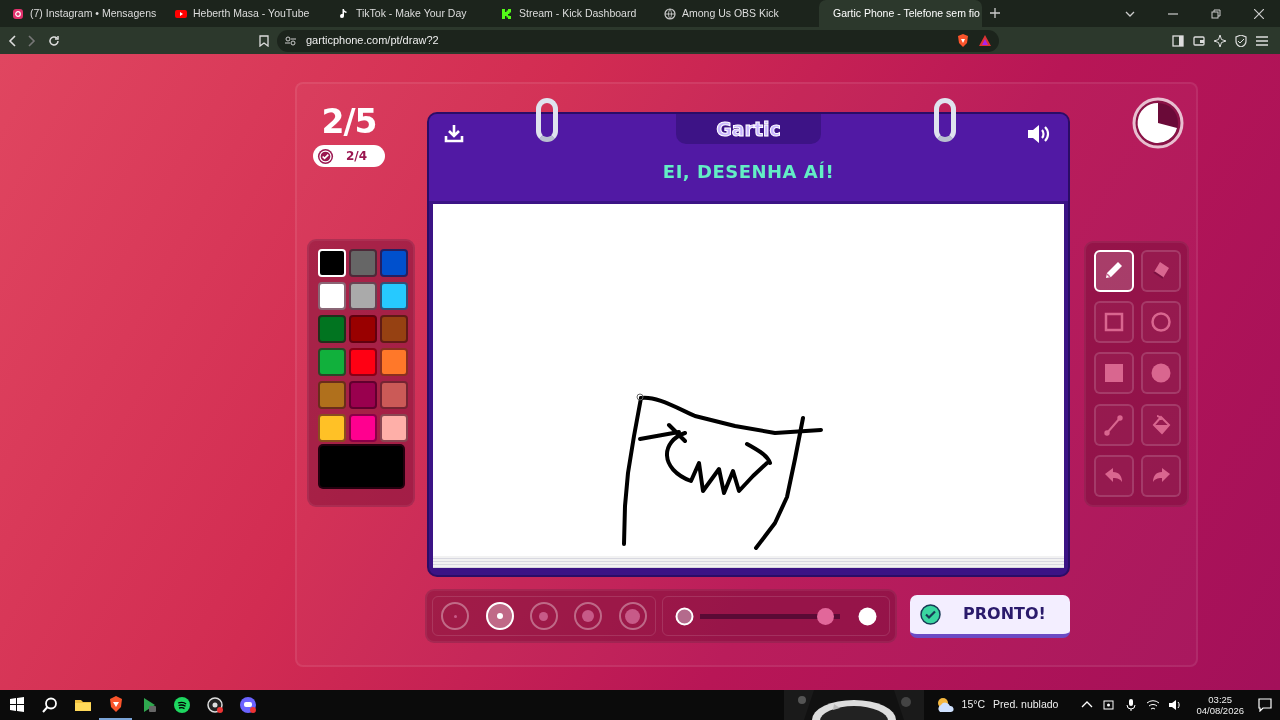  Describe the element at coordinates (290, 40) in the screenshot. I see `site-settings-icon` at that location.